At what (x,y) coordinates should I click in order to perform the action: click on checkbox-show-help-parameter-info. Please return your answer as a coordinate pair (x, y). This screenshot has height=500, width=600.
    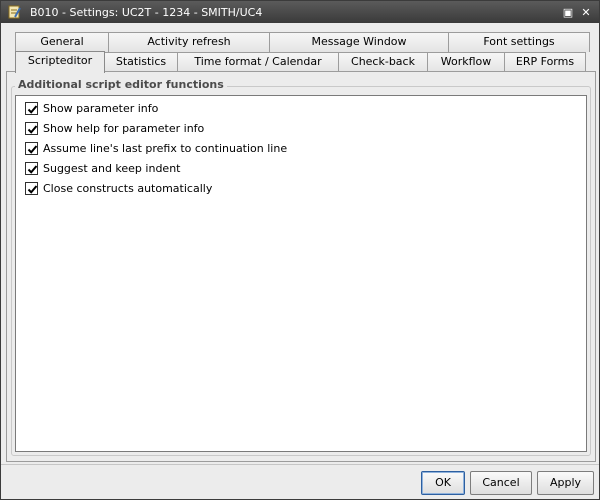
    Looking at the image, I should click on (31, 128).